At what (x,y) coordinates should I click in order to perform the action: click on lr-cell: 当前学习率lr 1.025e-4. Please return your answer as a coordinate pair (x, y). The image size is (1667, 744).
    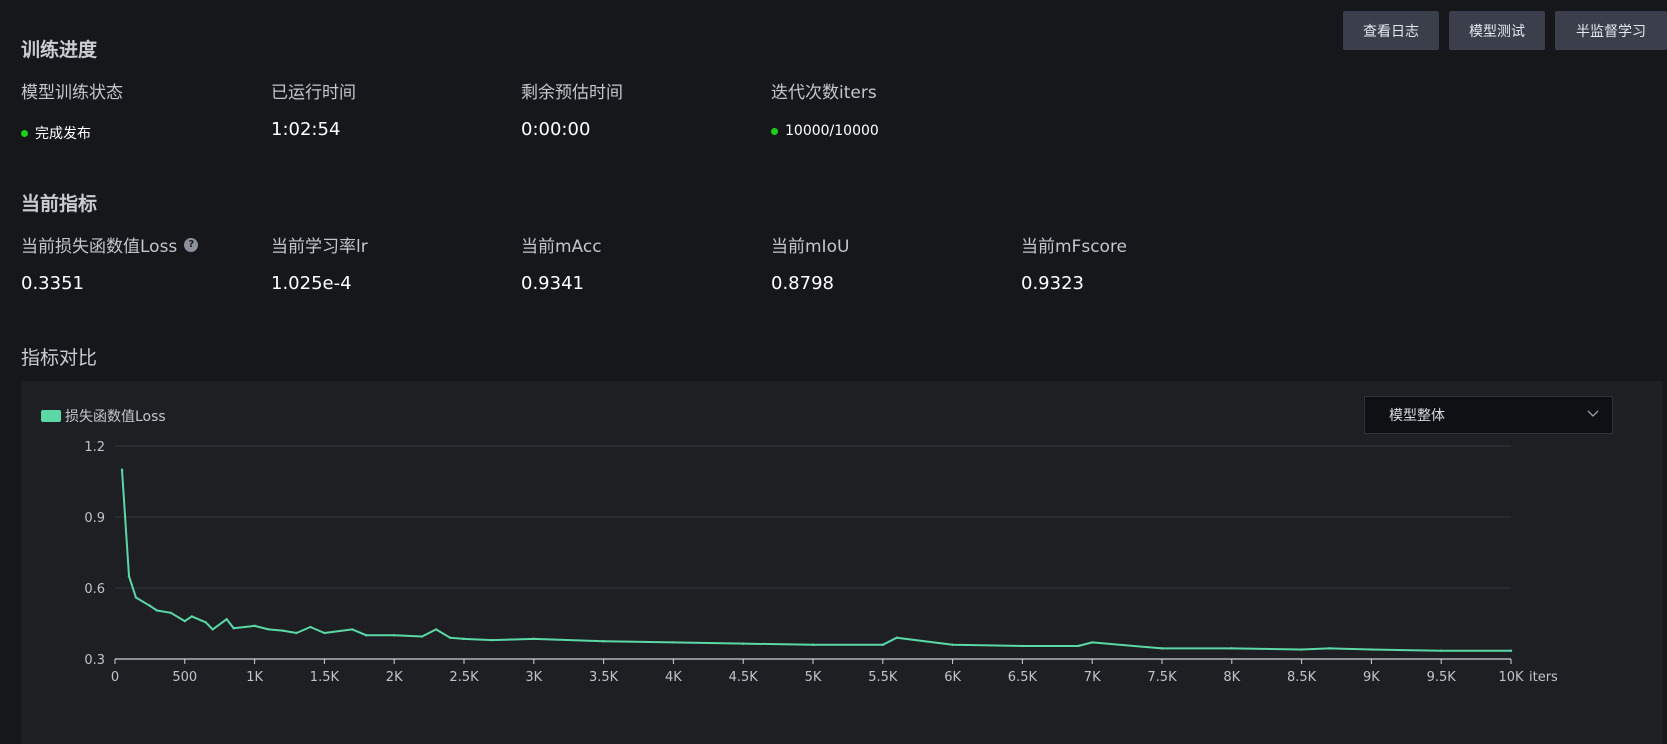
    Looking at the image, I should click on (391, 263).